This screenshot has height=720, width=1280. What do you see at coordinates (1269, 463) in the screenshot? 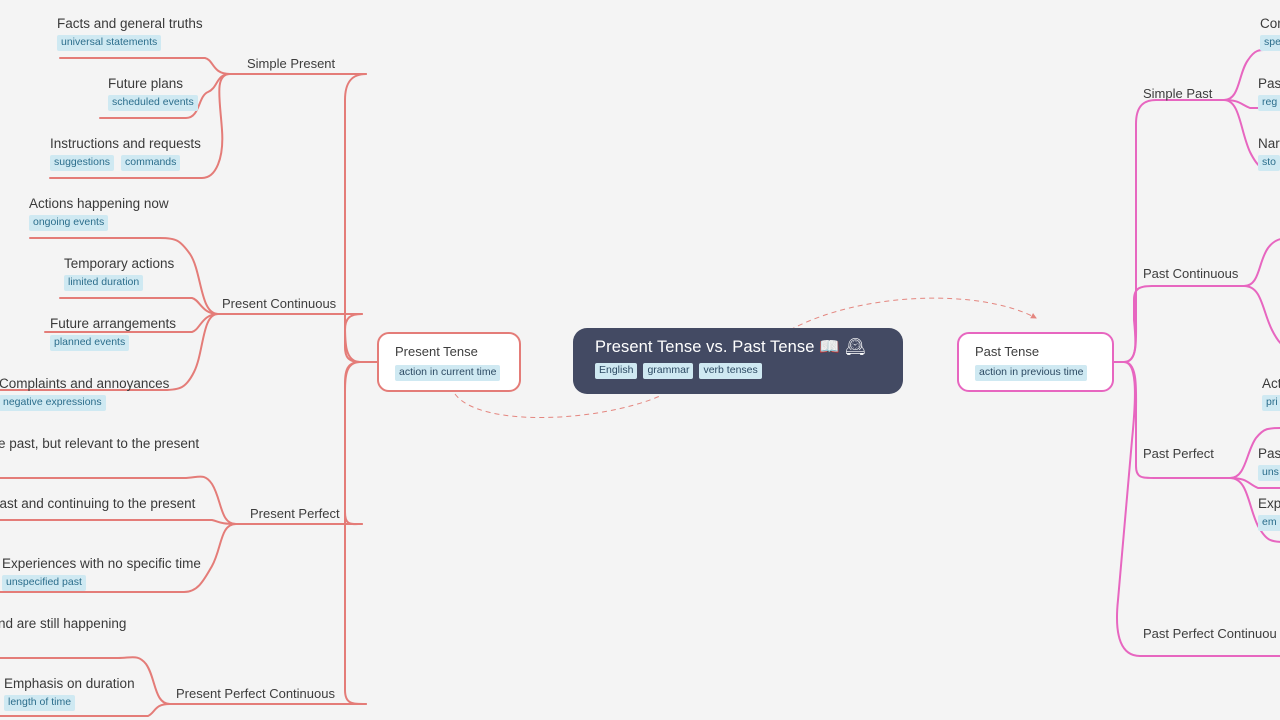
I see `leaf-item: Pas uns` at bounding box center [1269, 463].